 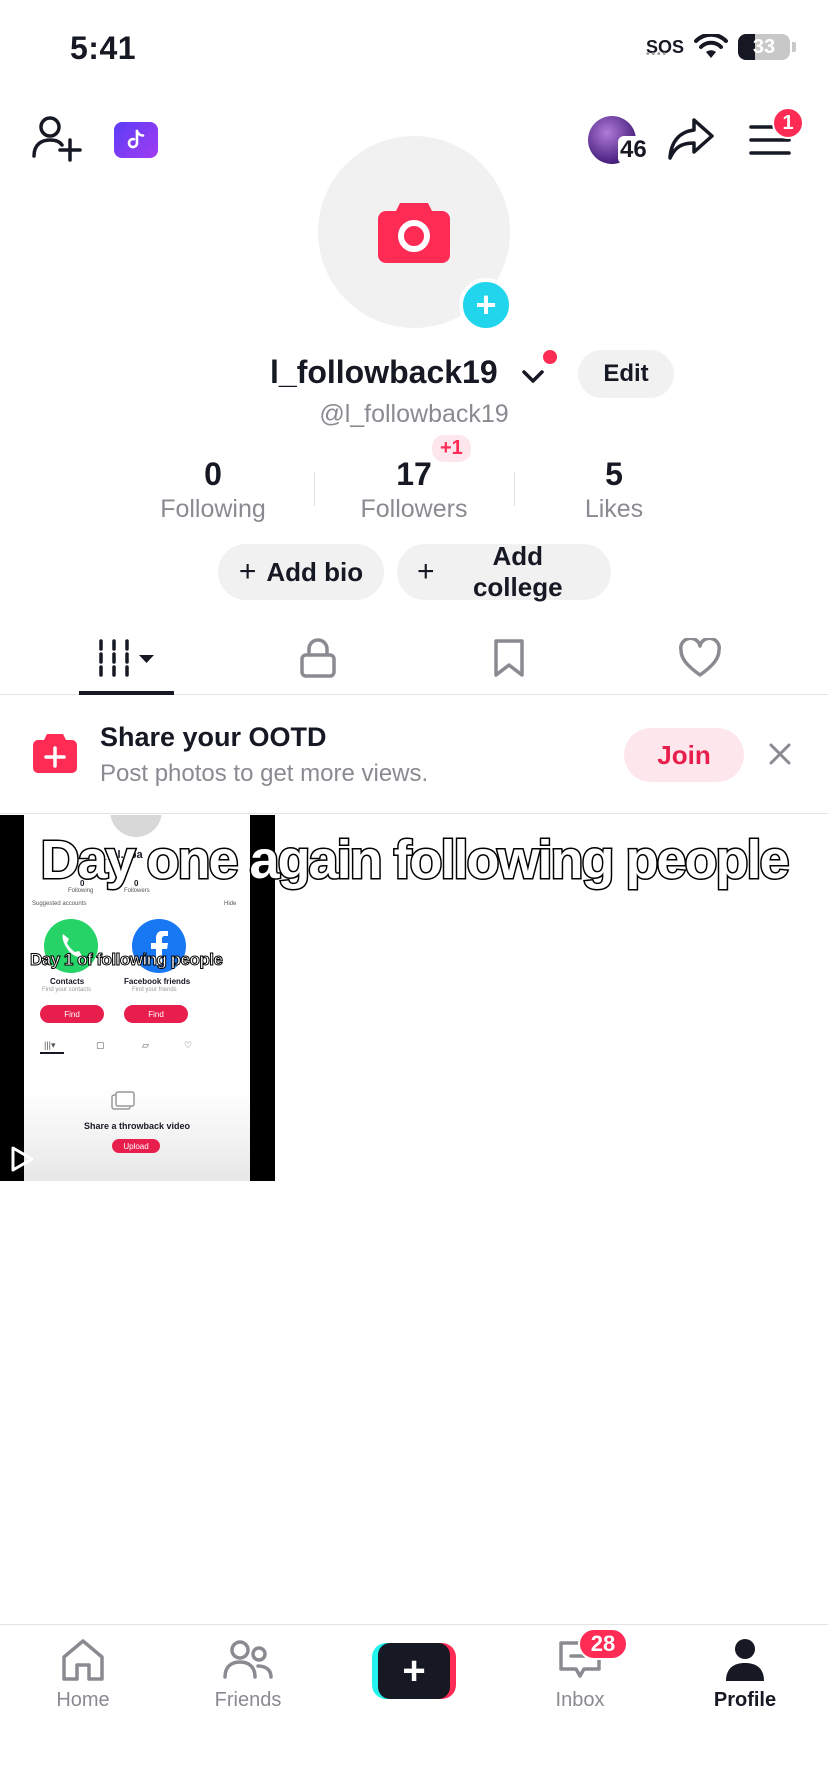 I want to click on stat-label: Following, so click(x=213, y=509).